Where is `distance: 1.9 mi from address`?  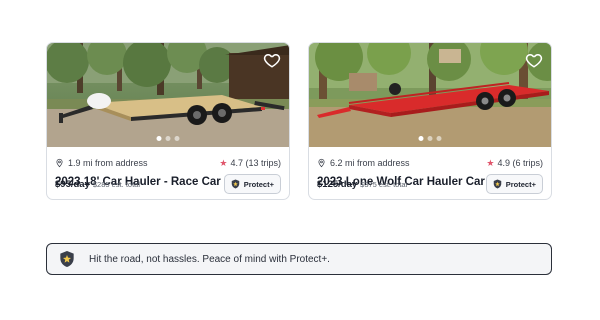 distance: 1.9 mi from address is located at coordinates (101, 163).